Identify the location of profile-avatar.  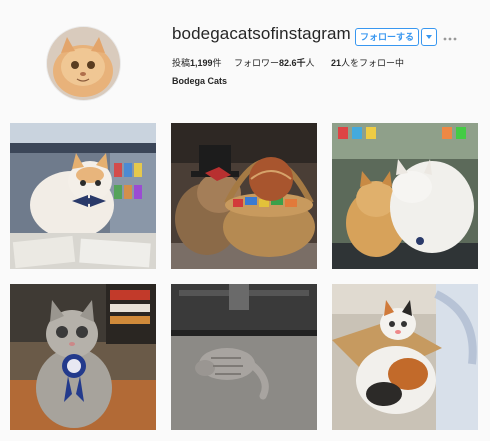
(83, 63).